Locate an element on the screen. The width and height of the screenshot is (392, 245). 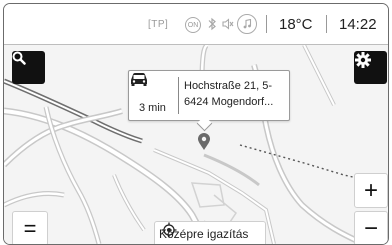
settings-button is located at coordinates (370, 67).